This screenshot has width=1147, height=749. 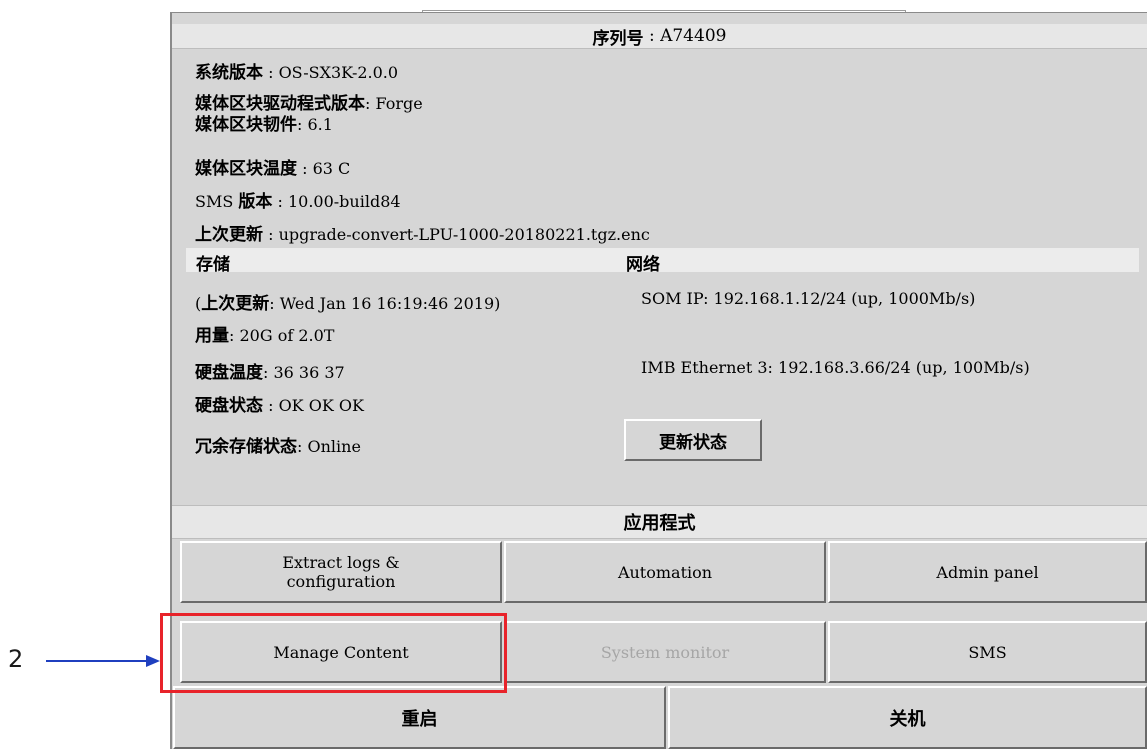 I want to click on sms-version-label: 版本, so click(x=255, y=202).